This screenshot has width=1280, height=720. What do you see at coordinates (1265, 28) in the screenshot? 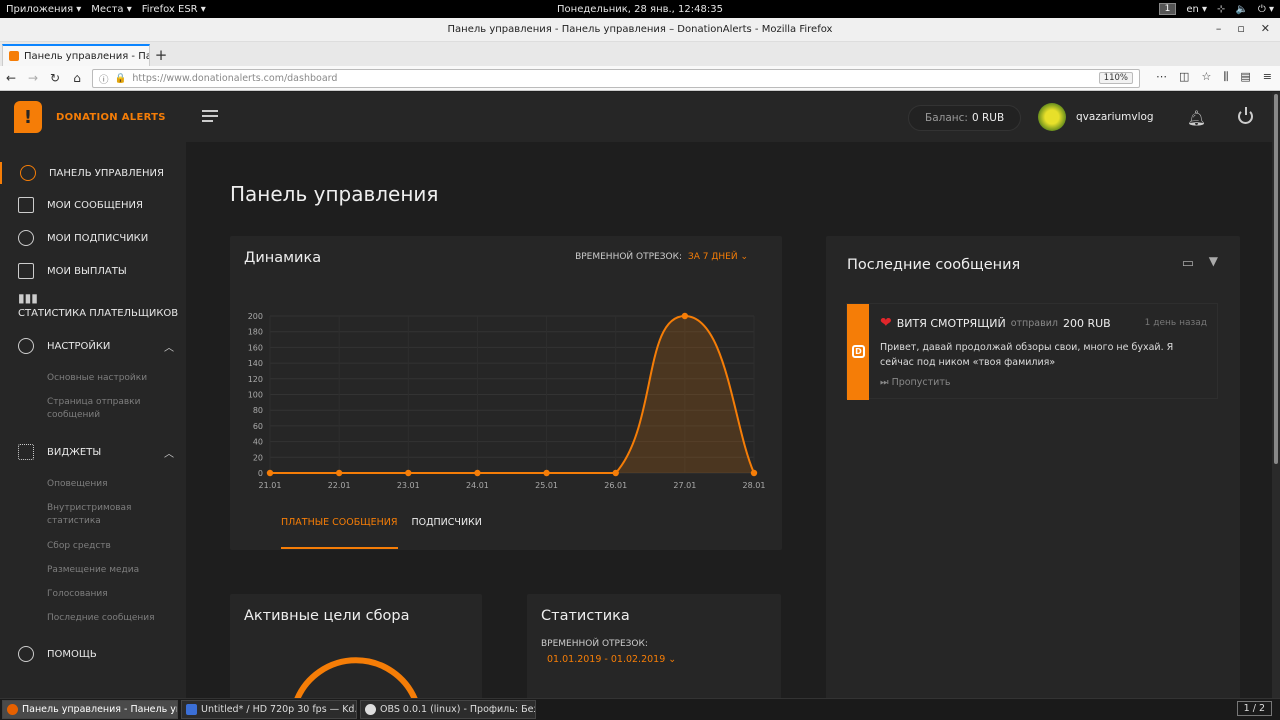
I see `close-icon: ✕` at bounding box center [1265, 28].